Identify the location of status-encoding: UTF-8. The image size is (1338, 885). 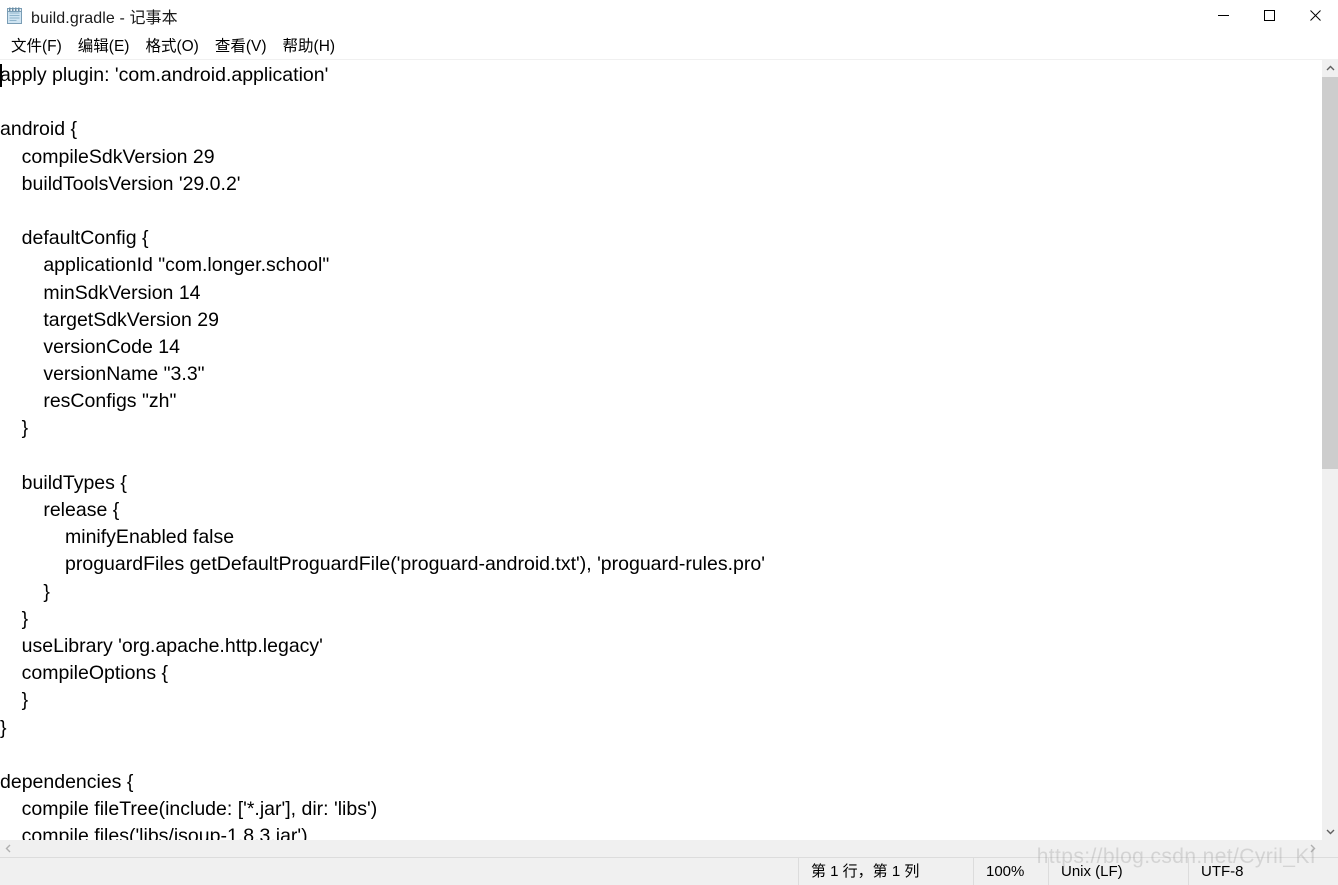
(1263, 871).